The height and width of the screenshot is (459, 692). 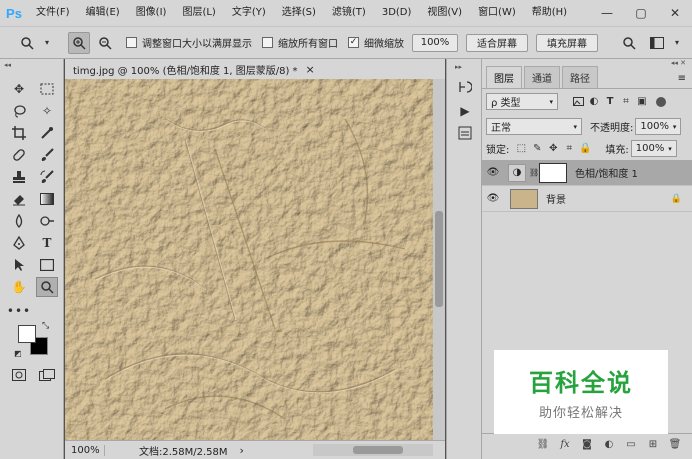 I want to click on close-button: ✕, so click(x=675, y=13).